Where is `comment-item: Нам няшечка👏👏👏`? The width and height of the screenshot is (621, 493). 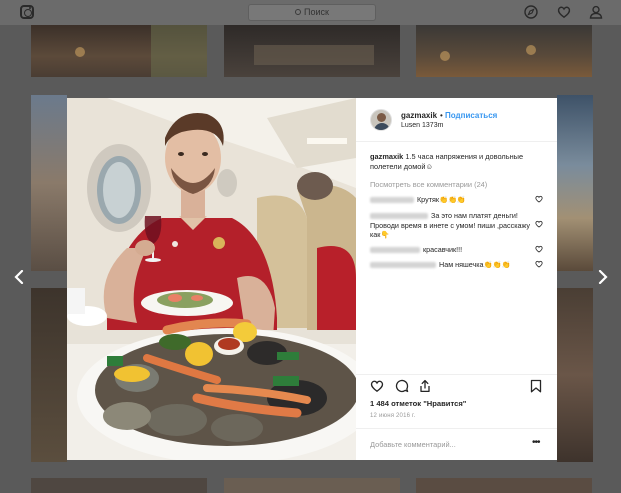
comment-item: Нам няшечка👏👏👏 is located at coordinates (454, 265).